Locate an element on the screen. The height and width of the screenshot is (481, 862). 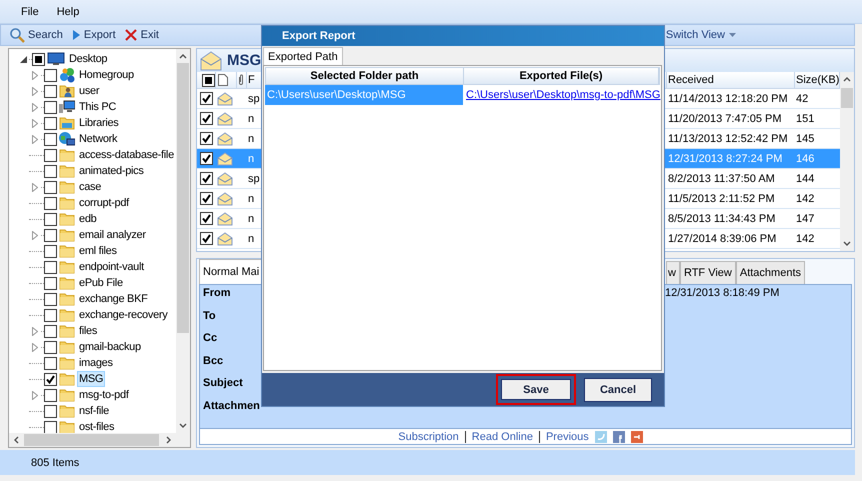
tree-item: Desktop is located at coordinates (88, 59).